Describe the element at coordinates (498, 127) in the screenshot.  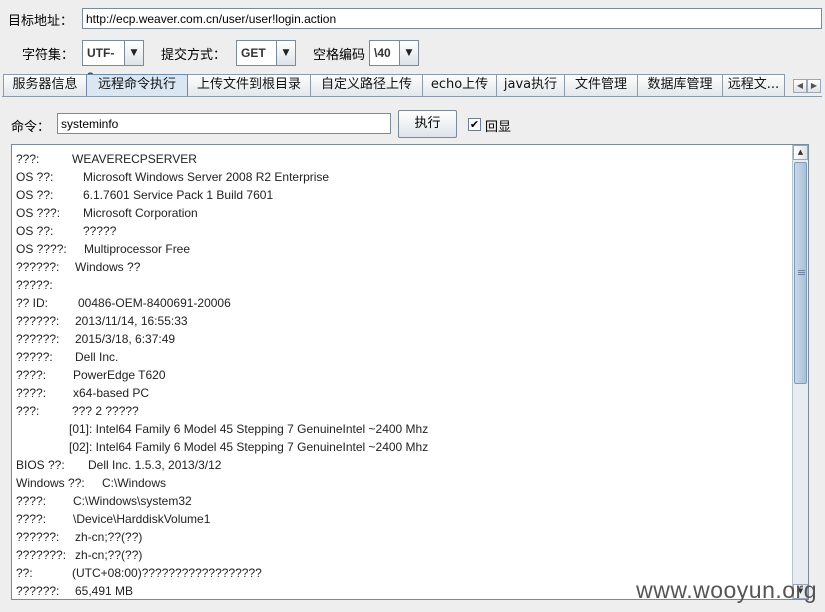
I see `echo-label: 回显` at that location.